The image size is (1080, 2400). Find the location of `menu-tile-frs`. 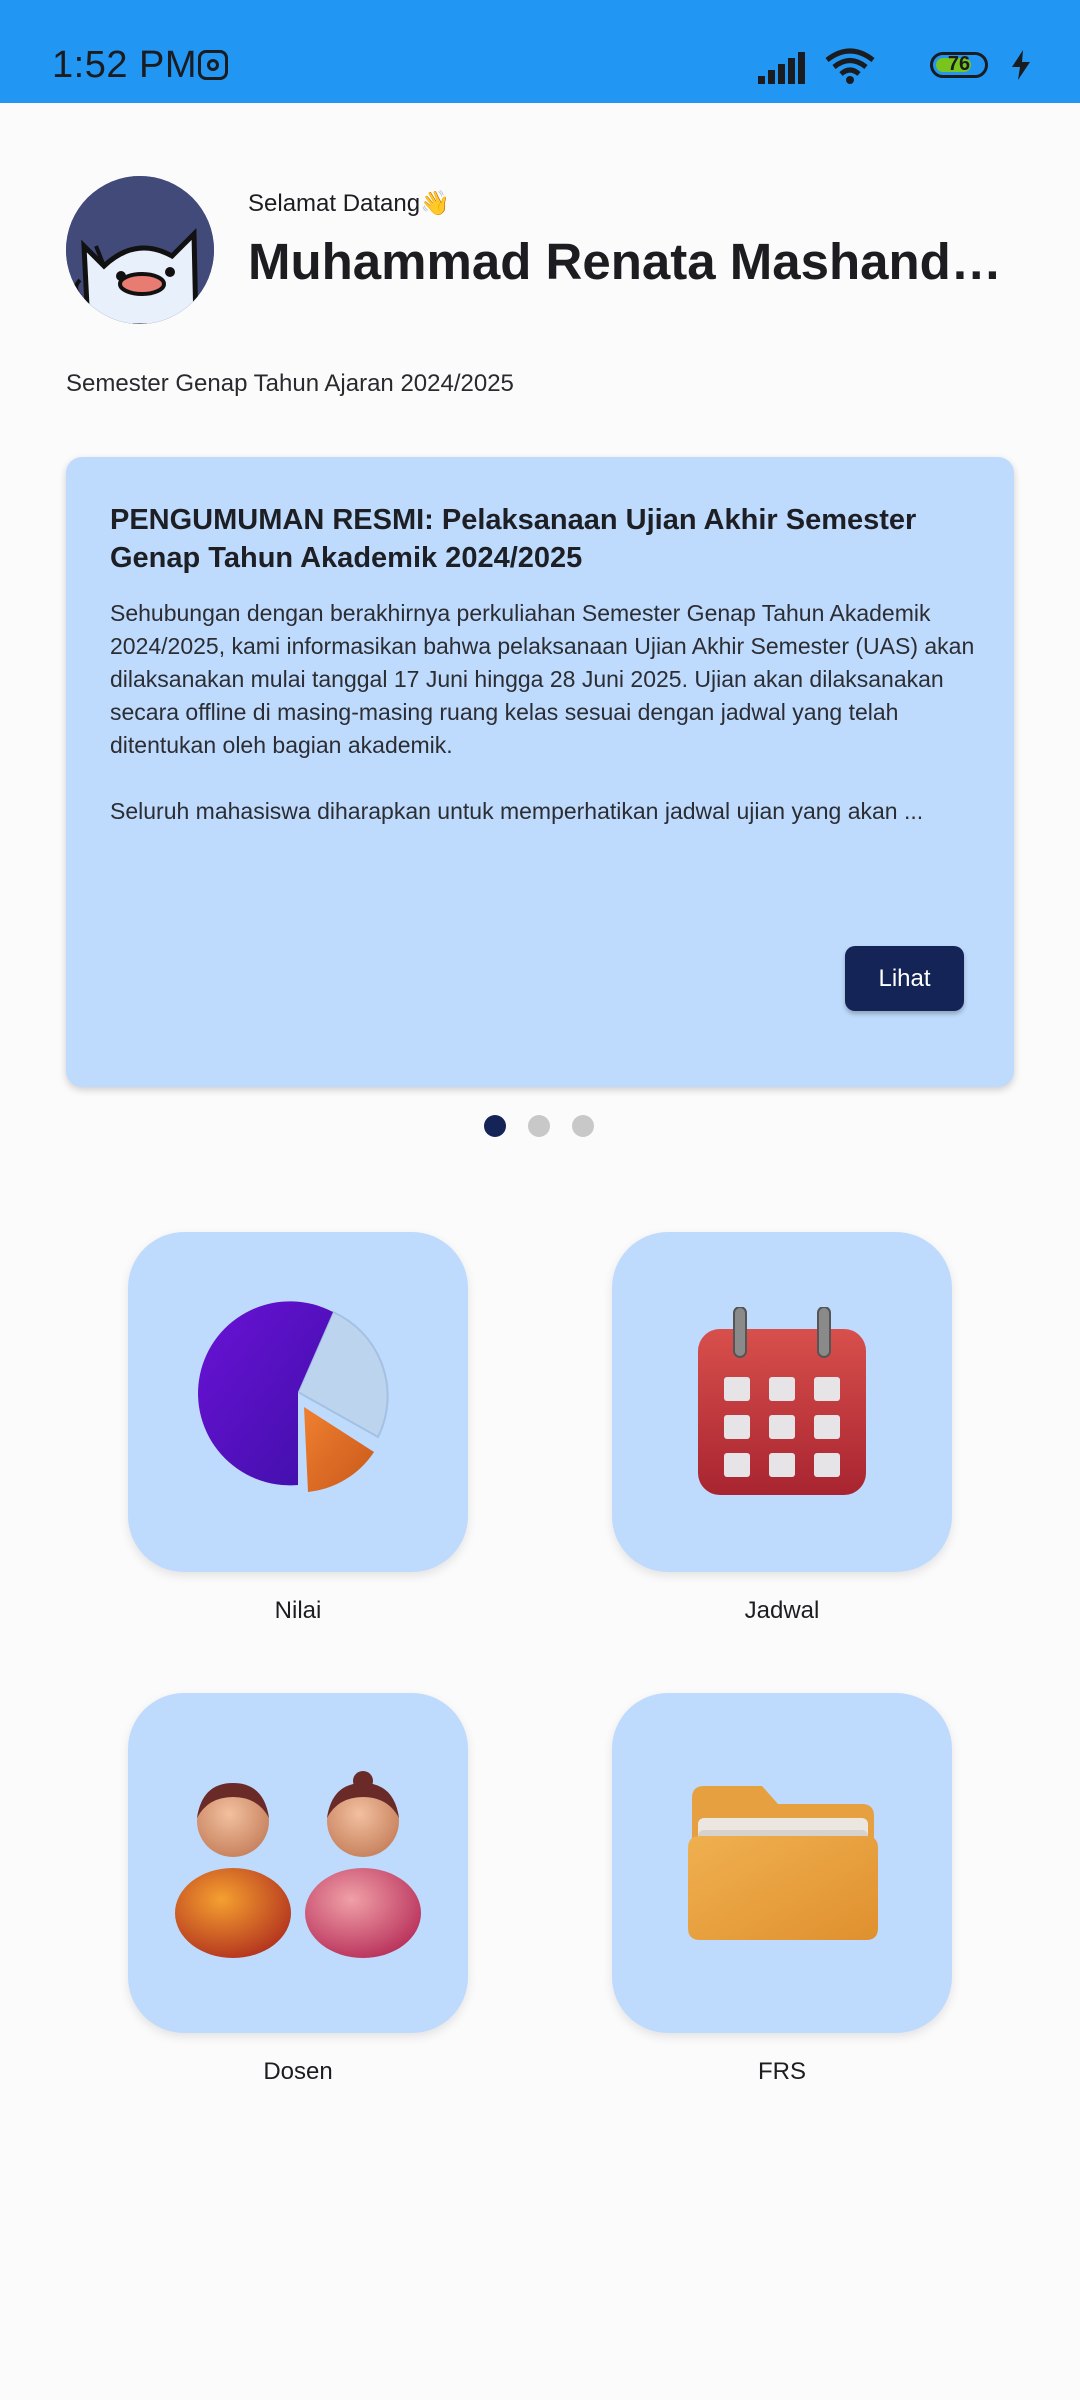

menu-tile-frs is located at coordinates (782, 1863).